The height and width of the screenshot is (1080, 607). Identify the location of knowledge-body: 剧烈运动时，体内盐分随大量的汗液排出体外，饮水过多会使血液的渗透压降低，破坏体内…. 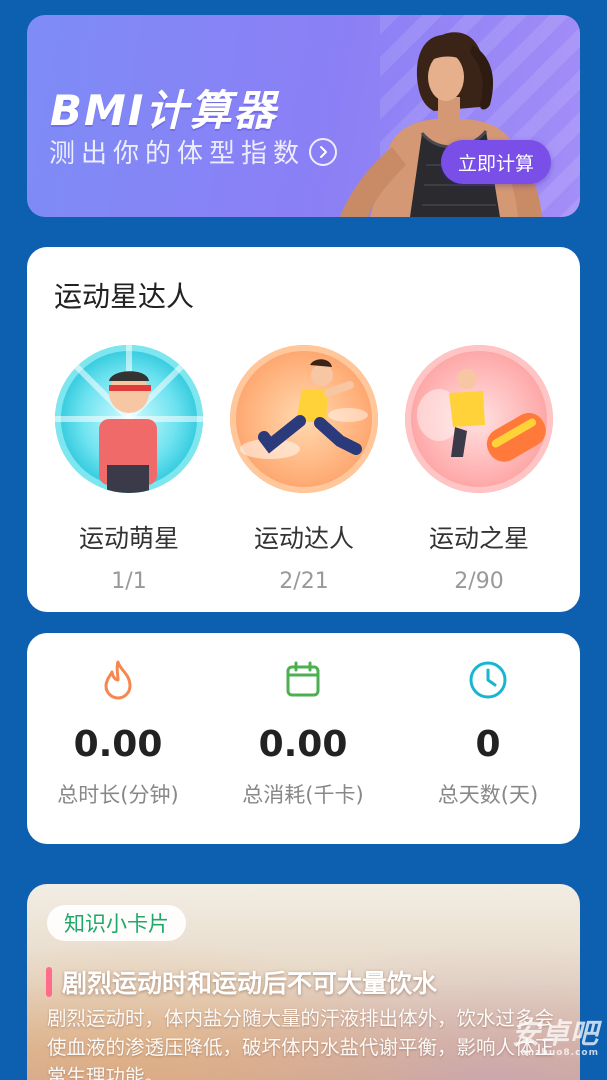
(301, 1043).